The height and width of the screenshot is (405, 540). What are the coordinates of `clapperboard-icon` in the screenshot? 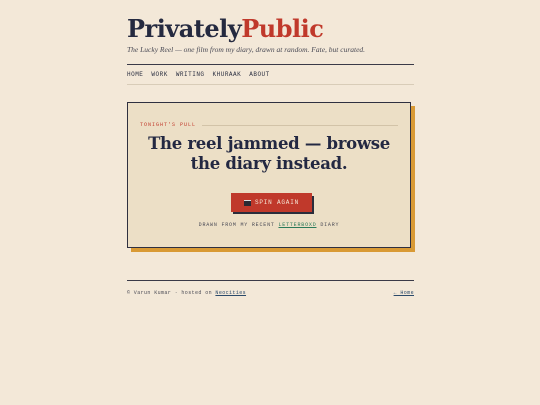 It's located at (247, 202).